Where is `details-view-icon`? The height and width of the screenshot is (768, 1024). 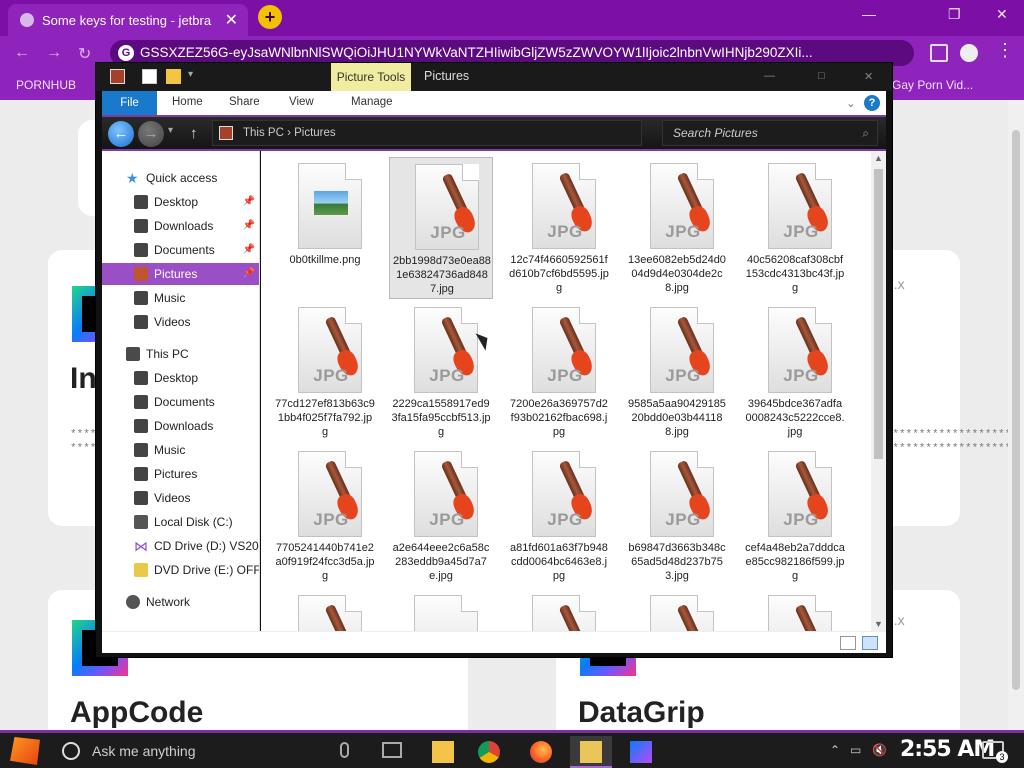
details-view-icon is located at coordinates (848, 643).